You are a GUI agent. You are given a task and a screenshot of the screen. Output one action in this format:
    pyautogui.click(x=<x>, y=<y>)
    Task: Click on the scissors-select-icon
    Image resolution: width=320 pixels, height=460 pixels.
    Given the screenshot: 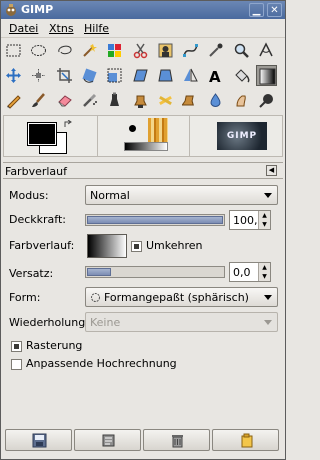 What is the action you would take?
    pyautogui.click(x=140, y=51)
    